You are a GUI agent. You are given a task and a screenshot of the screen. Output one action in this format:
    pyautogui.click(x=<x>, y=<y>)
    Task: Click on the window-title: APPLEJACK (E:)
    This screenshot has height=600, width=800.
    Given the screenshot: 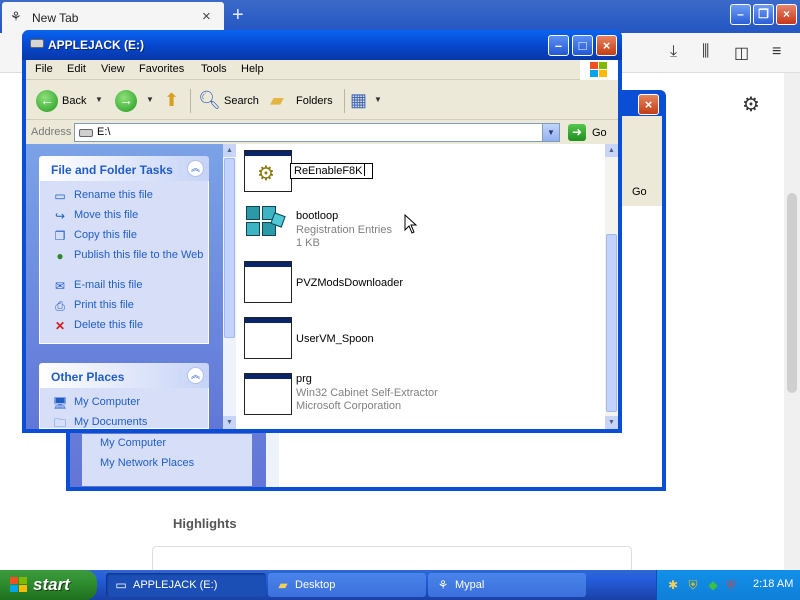 What is the action you would take?
    pyautogui.click(x=96, y=45)
    